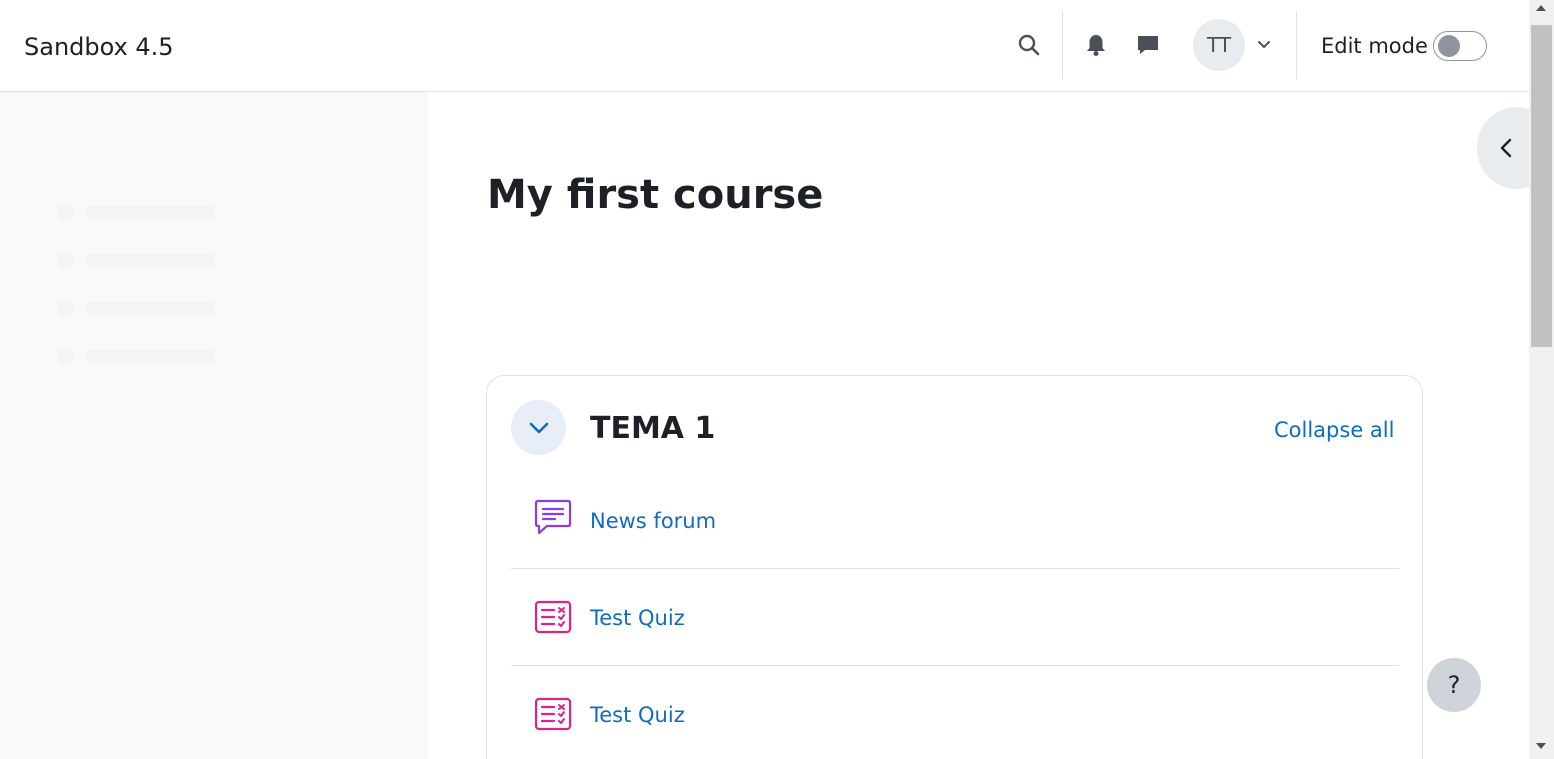 The height and width of the screenshot is (759, 1554). I want to click on section-title: TEMA 1, so click(652, 429).